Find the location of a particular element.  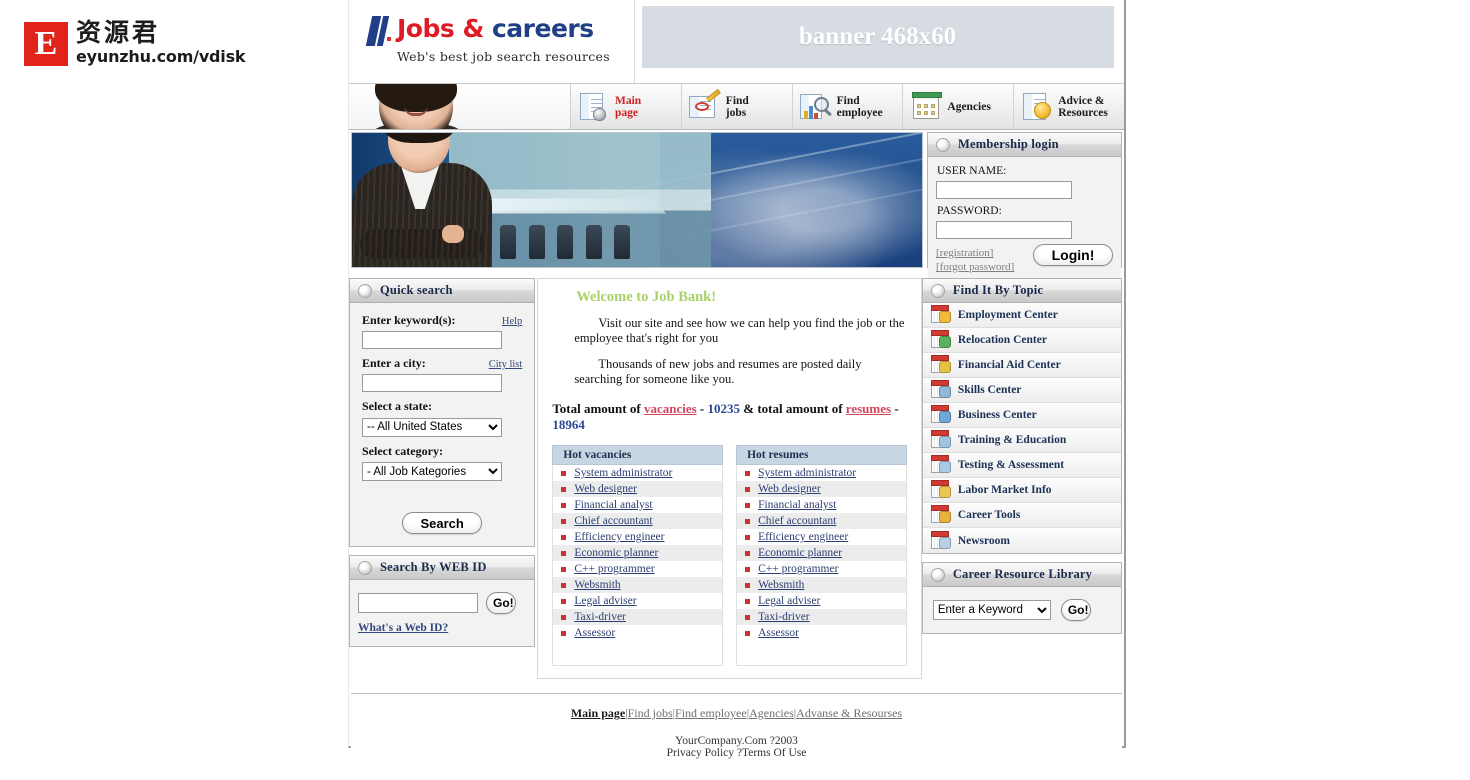

hot-vacancy-item: Economic planner is located at coordinates (638, 553).